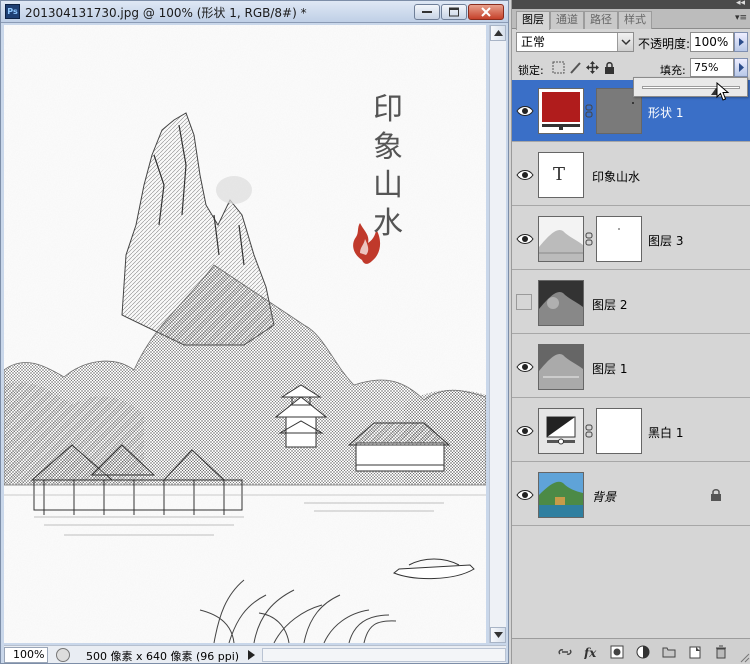 The image size is (750, 664). I want to click on layer-name: 黑白 1, so click(665, 432).